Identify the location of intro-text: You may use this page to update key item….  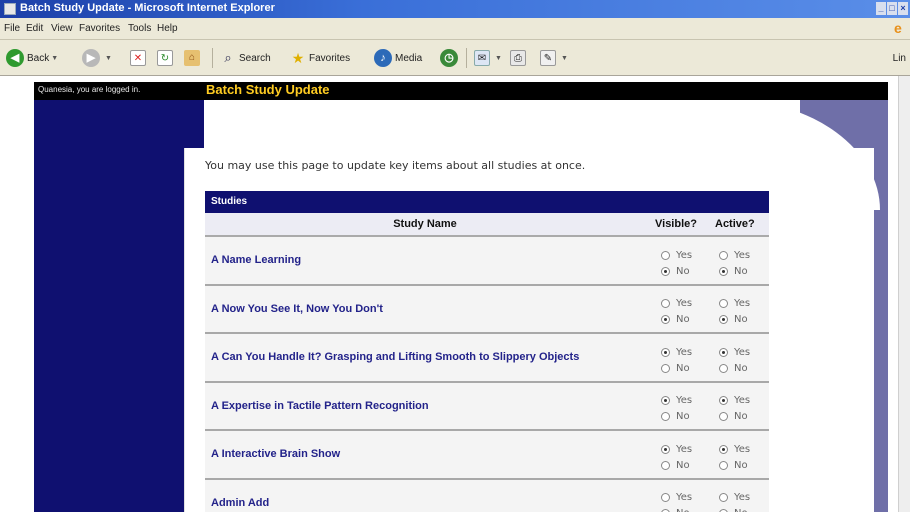
(395, 165).